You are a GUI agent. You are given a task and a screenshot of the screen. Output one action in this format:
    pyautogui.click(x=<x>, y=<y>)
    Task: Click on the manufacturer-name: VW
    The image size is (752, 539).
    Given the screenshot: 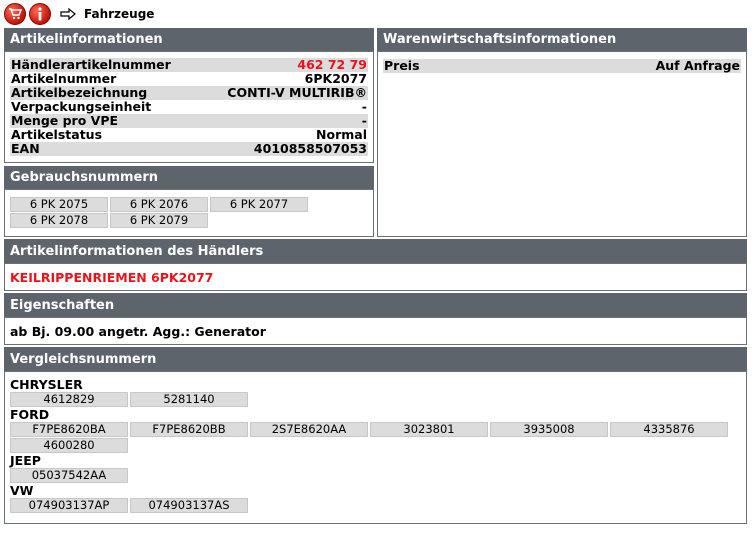 What is the action you would take?
    pyautogui.click(x=22, y=490)
    